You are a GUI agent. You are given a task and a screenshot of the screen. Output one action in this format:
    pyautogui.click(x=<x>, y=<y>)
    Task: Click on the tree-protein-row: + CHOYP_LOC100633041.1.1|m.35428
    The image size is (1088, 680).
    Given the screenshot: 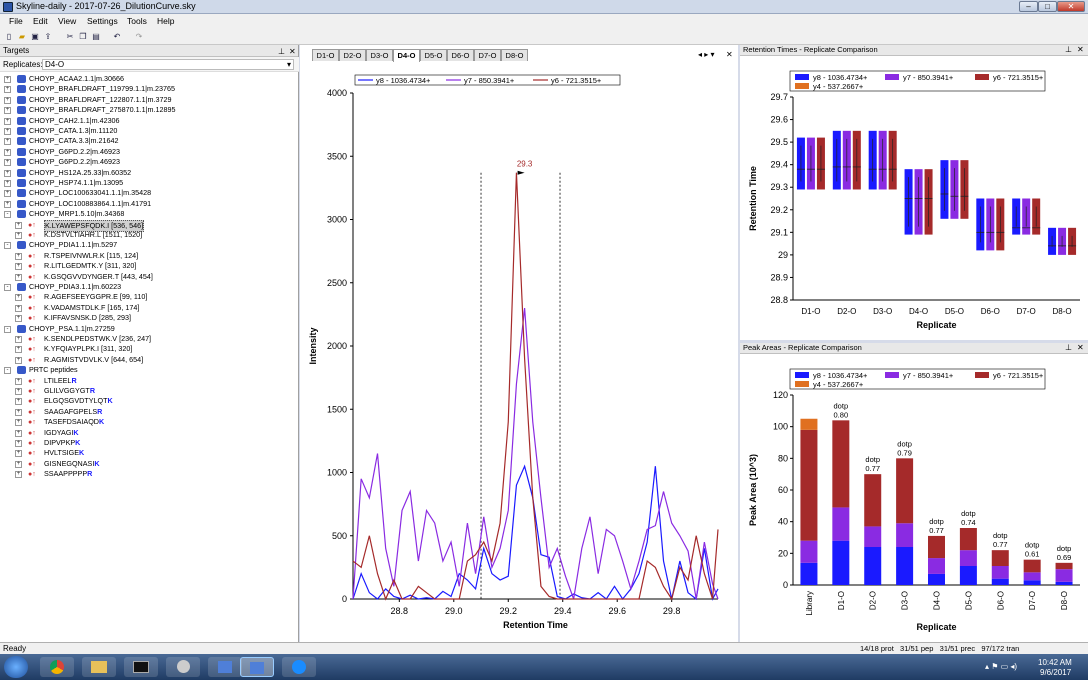 What is the action you would take?
    pyautogui.click(x=148, y=193)
    